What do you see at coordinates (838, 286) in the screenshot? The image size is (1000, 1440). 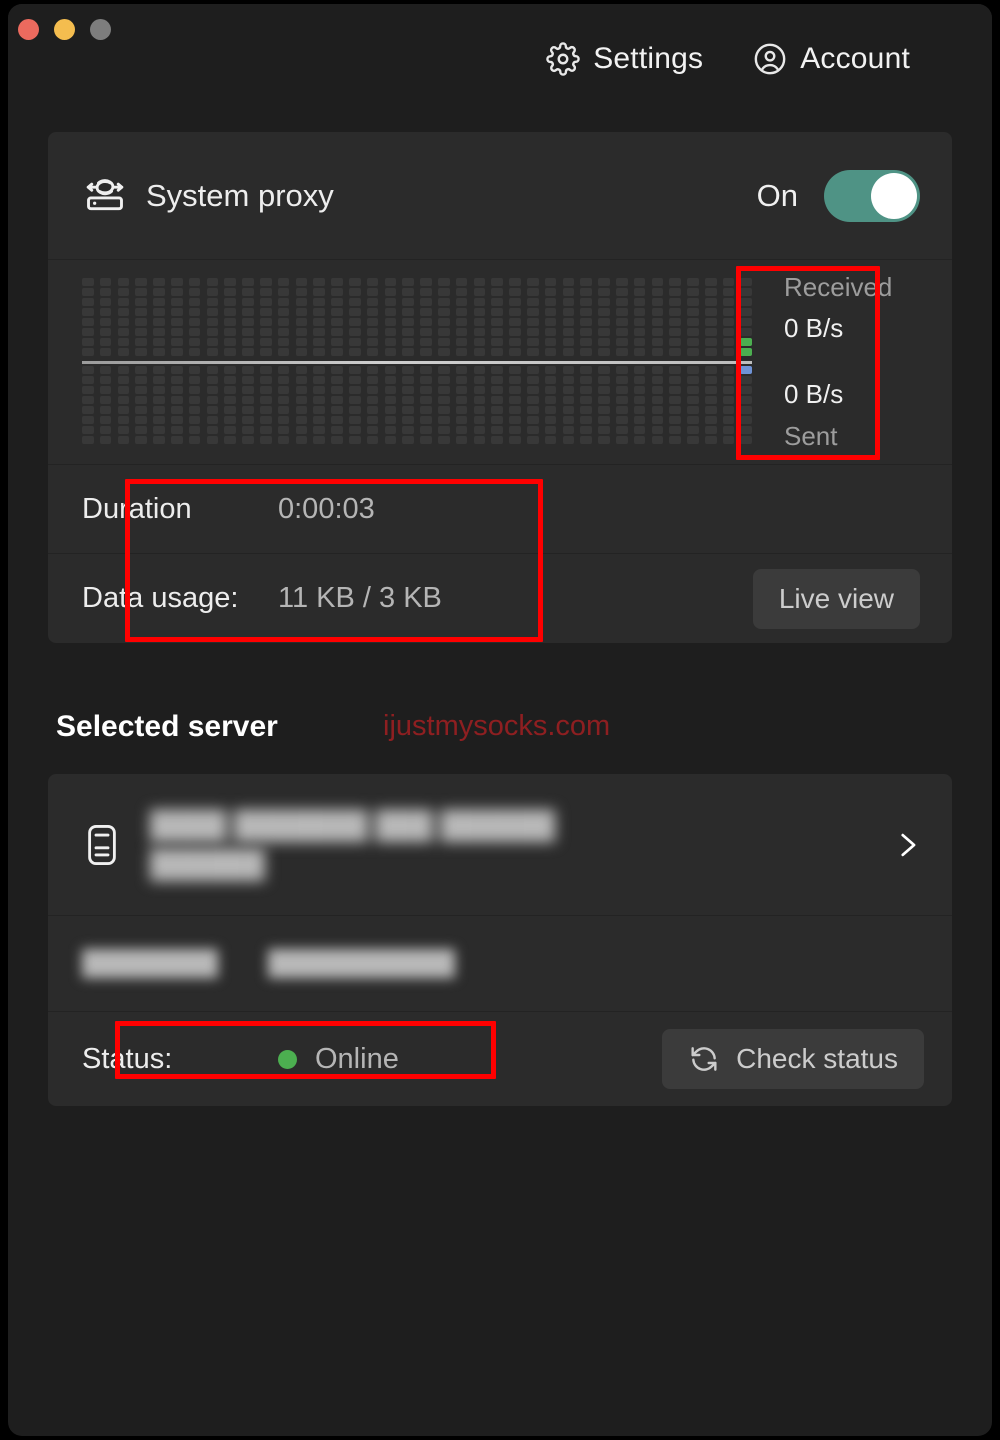 I see `received-label: Received` at bounding box center [838, 286].